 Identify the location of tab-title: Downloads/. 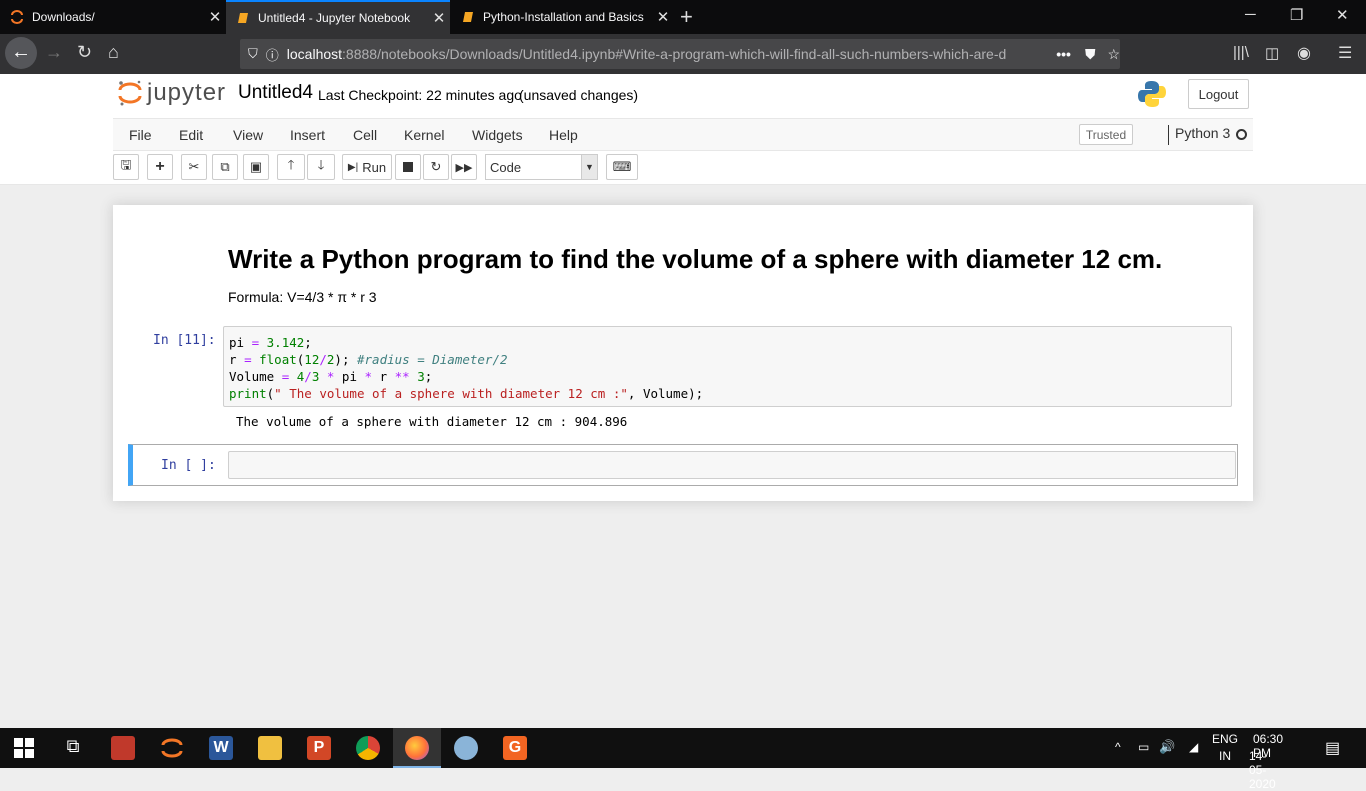
(63, 17).